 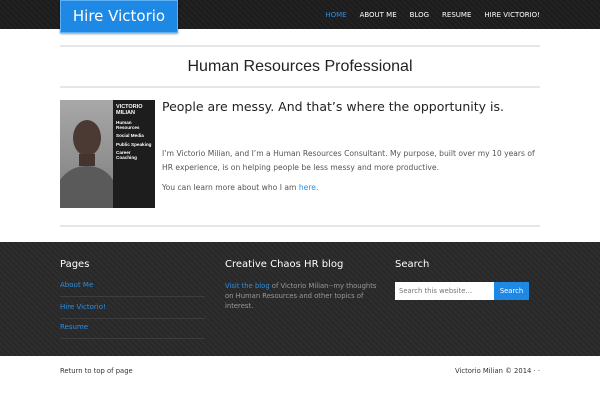 I want to click on visit-blog-link: Visit the blog, so click(x=247, y=286).